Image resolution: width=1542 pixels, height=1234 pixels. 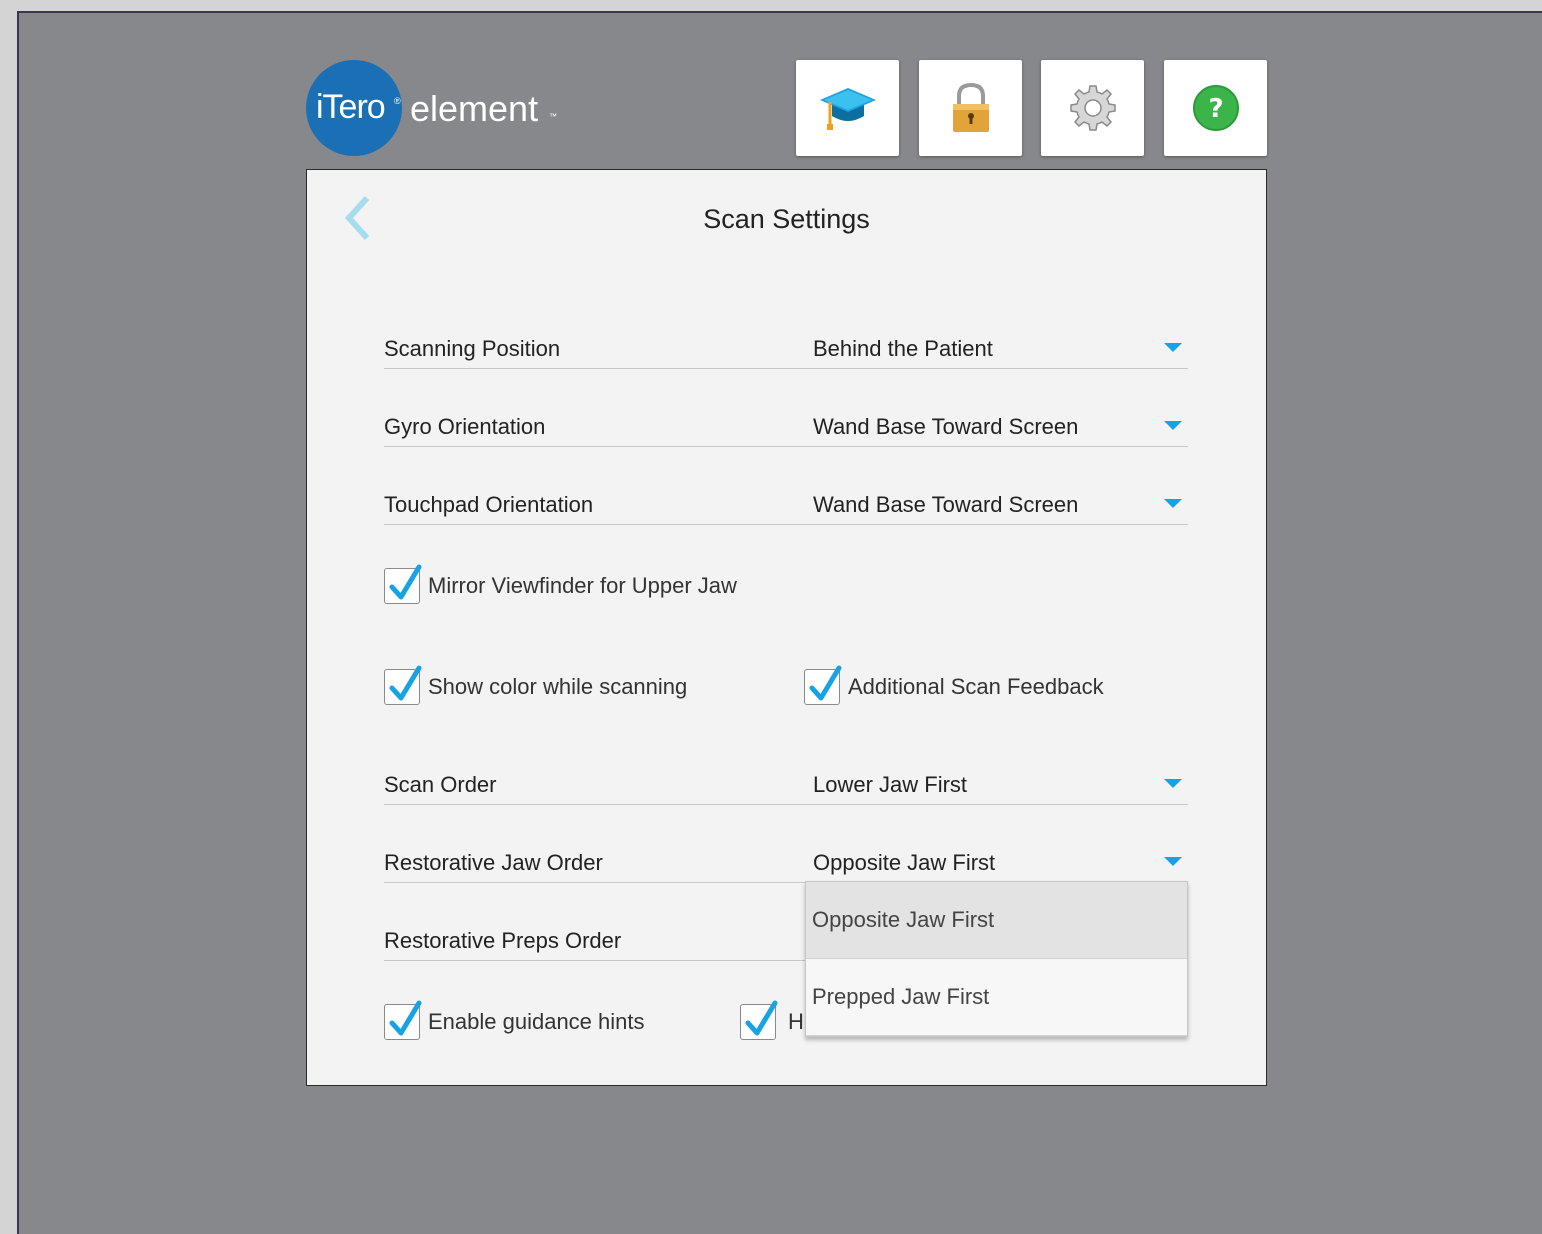 What do you see at coordinates (536, 1021) in the screenshot?
I see `checkbox-label: Enable guidance hints` at bounding box center [536, 1021].